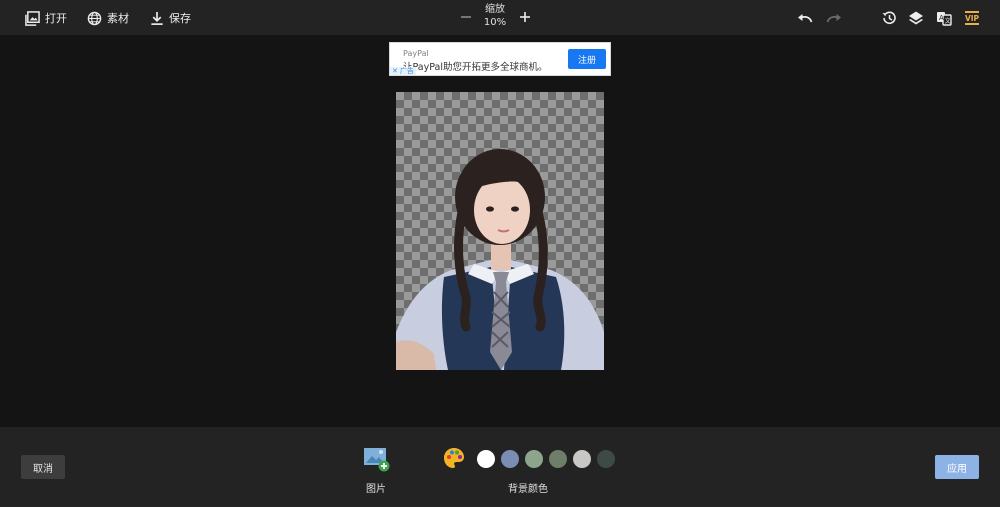 The width and height of the screenshot is (1000, 507). I want to click on translate-button: A文, so click(944, 18).